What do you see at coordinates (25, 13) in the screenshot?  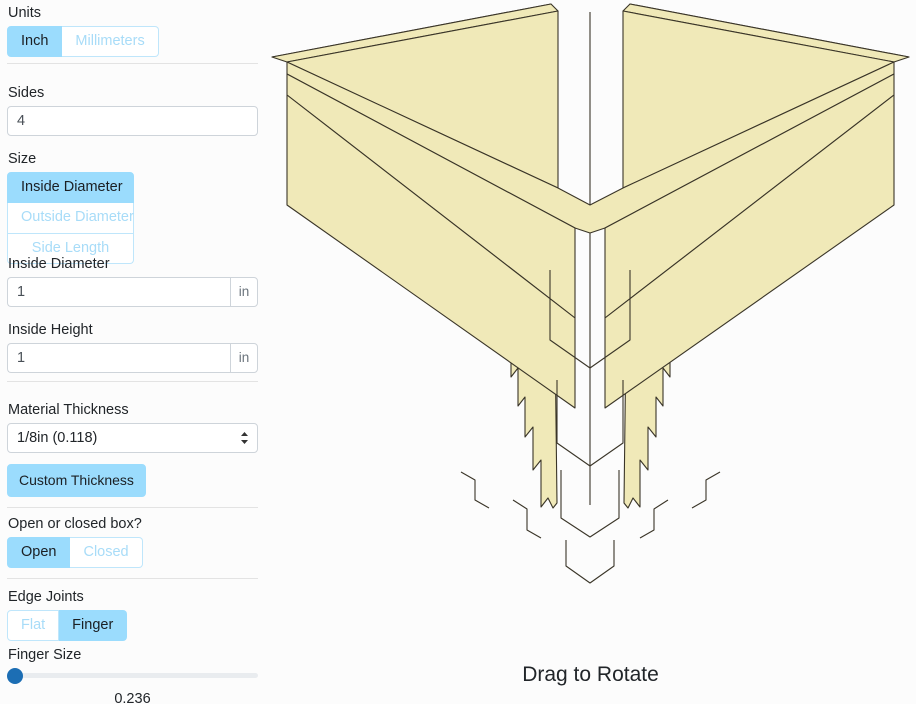 I see `units-label: Units` at bounding box center [25, 13].